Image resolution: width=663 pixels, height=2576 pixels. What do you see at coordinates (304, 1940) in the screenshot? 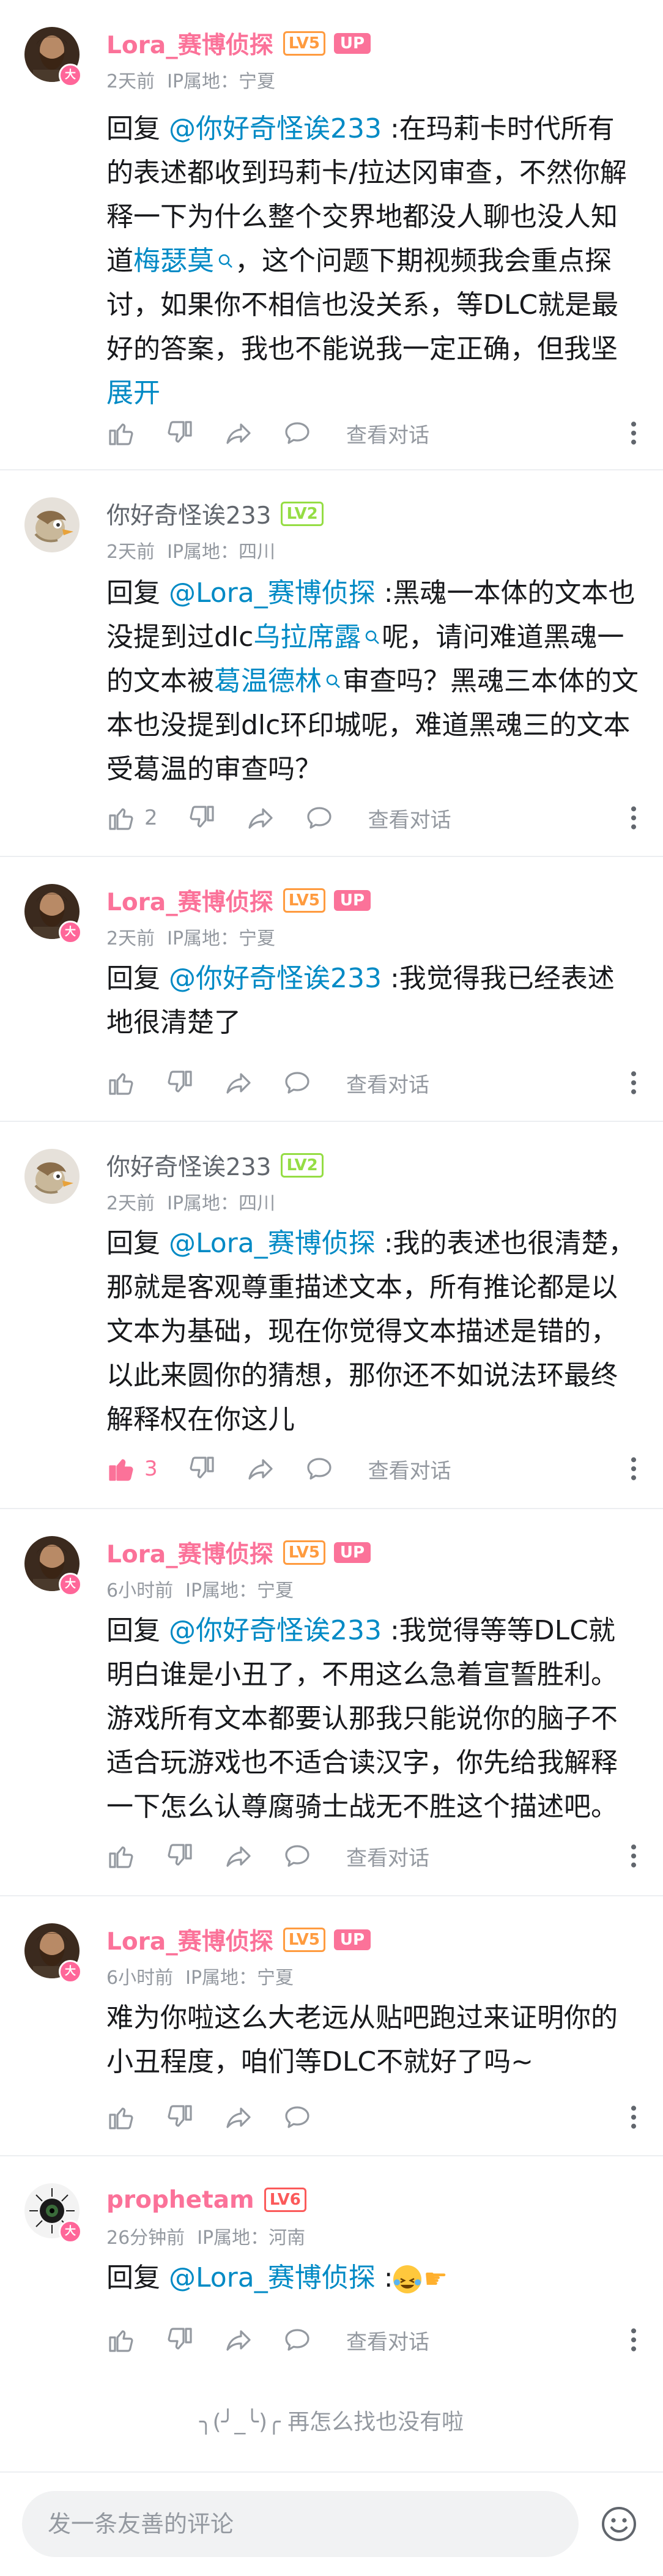
I see `level-badge: LV5` at bounding box center [304, 1940].